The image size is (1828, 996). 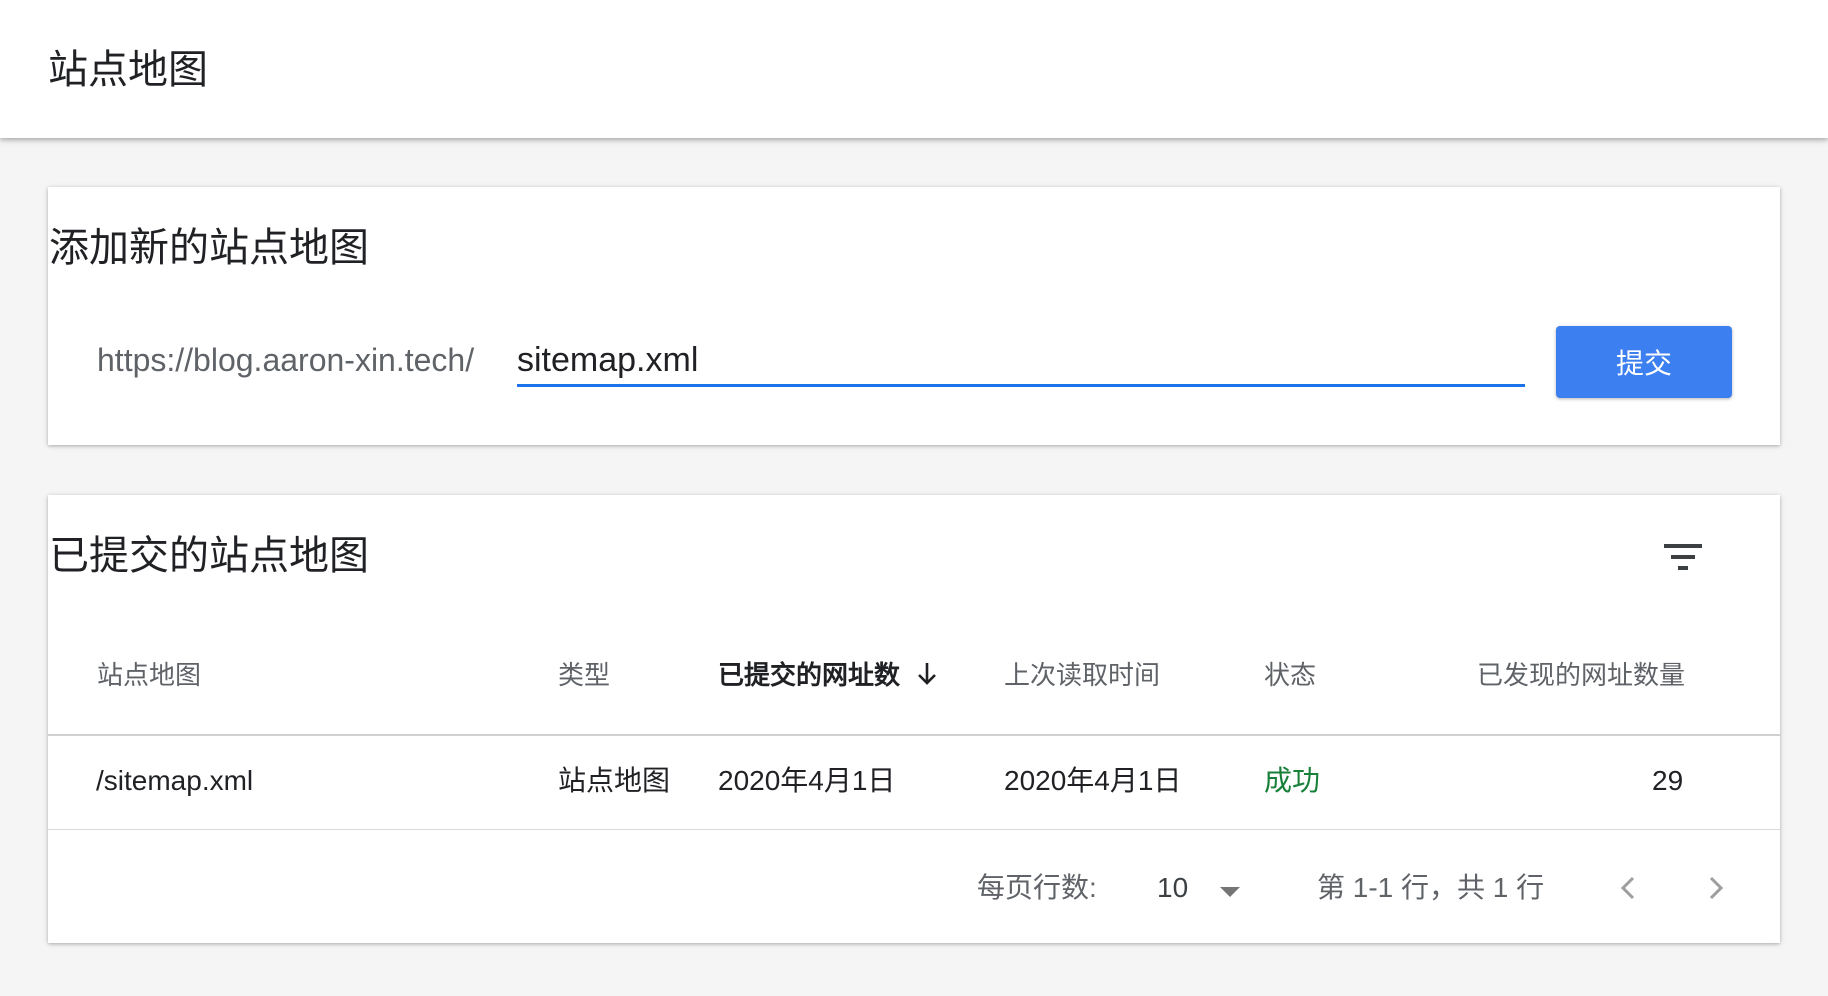 I want to click on cell-status: 成功, so click(x=1292, y=780).